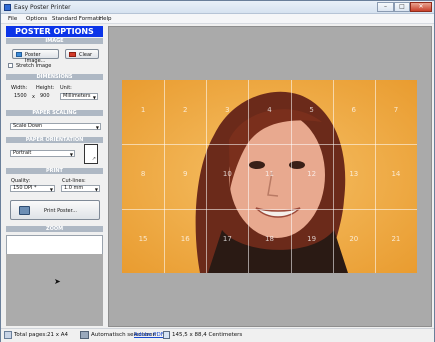  Describe the element at coordinates (21, 181) in the screenshot. I see `quality-label: Quality:` at that location.